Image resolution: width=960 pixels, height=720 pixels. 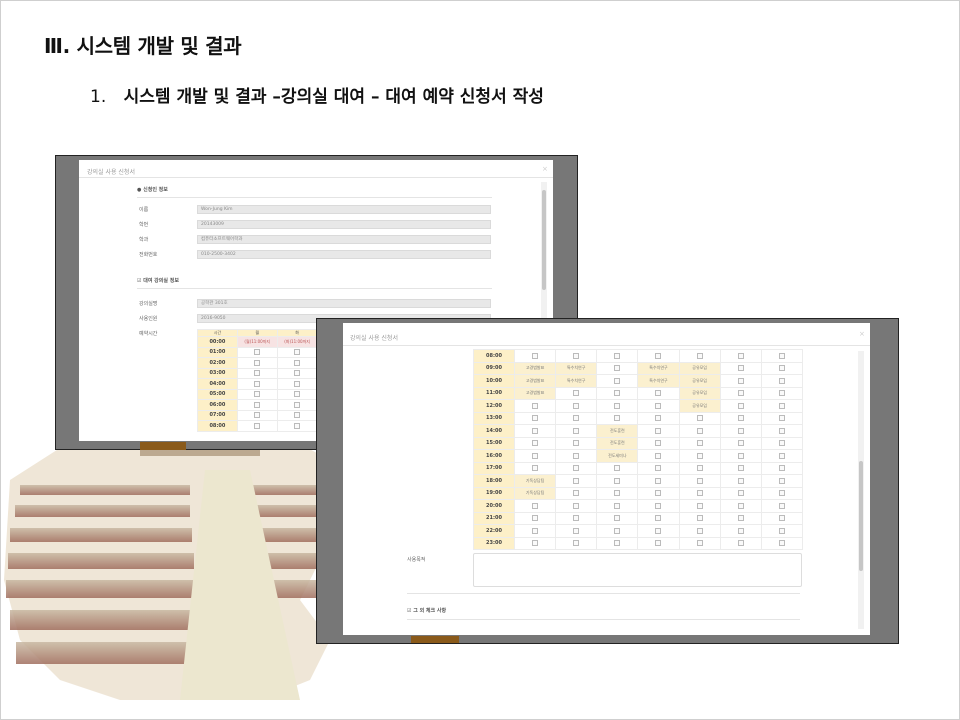 What do you see at coordinates (344, 224) in the screenshot?
I see `student-id-field: 20143009` at bounding box center [344, 224].